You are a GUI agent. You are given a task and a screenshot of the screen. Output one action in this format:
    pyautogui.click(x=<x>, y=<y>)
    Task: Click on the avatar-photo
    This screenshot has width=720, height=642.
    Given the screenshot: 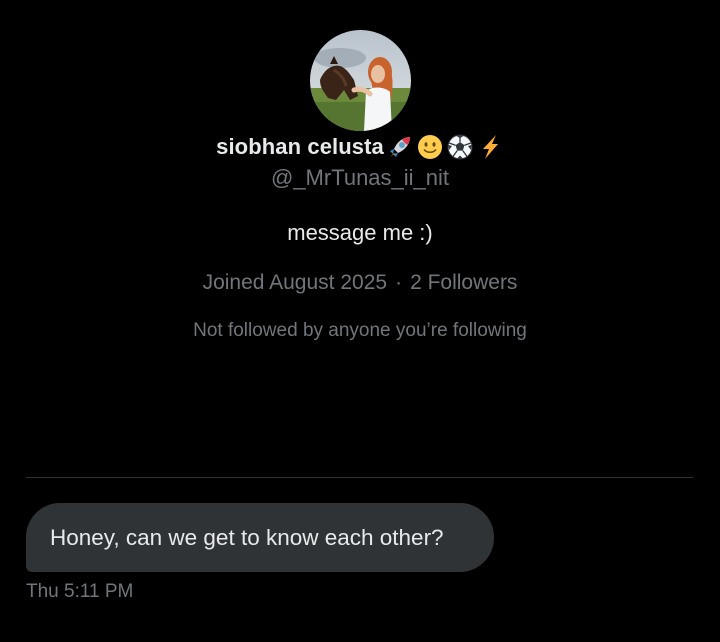 What is the action you would take?
    pyautogui.click(x=360, y=80)
    